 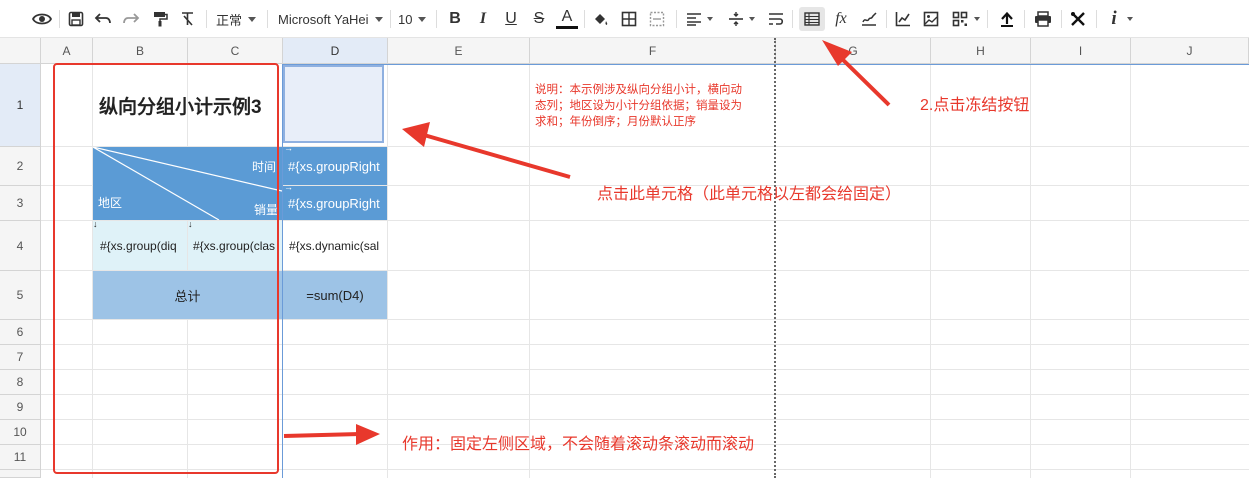 I want to click on arrow-to-freeze, so click(x=863, y=79).